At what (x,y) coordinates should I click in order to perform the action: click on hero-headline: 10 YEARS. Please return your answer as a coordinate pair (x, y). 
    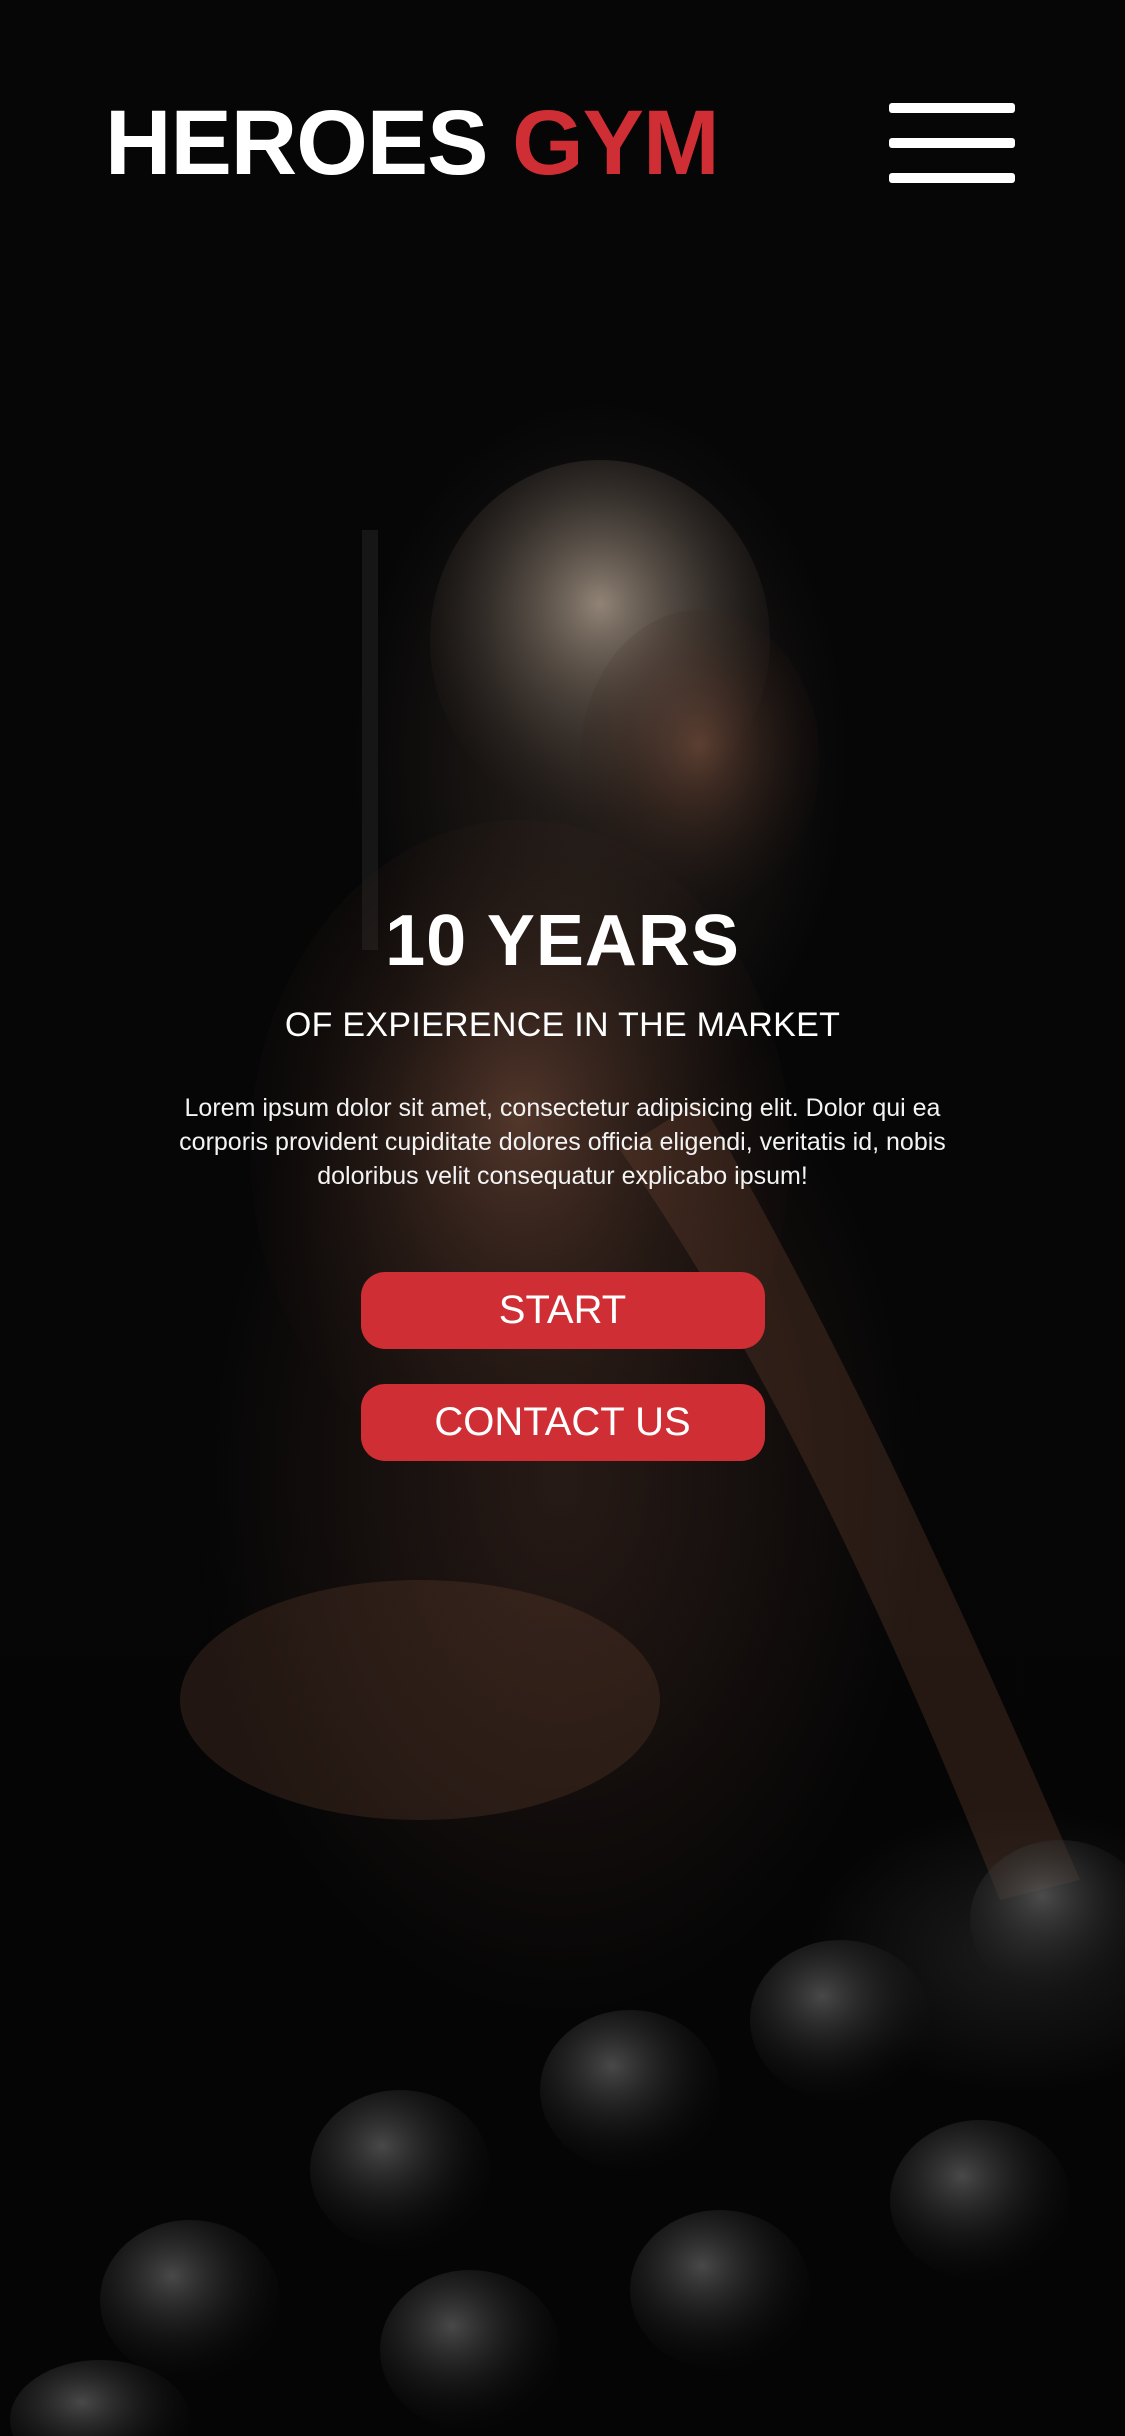
    Looking at the image, I should click on (562, 941).